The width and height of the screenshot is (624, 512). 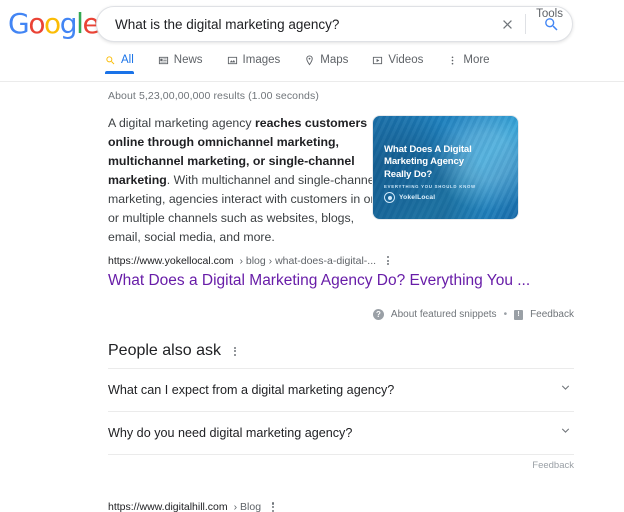 I want to click on snippet-part: A digital marketing agency, so click(x=181, y=123).